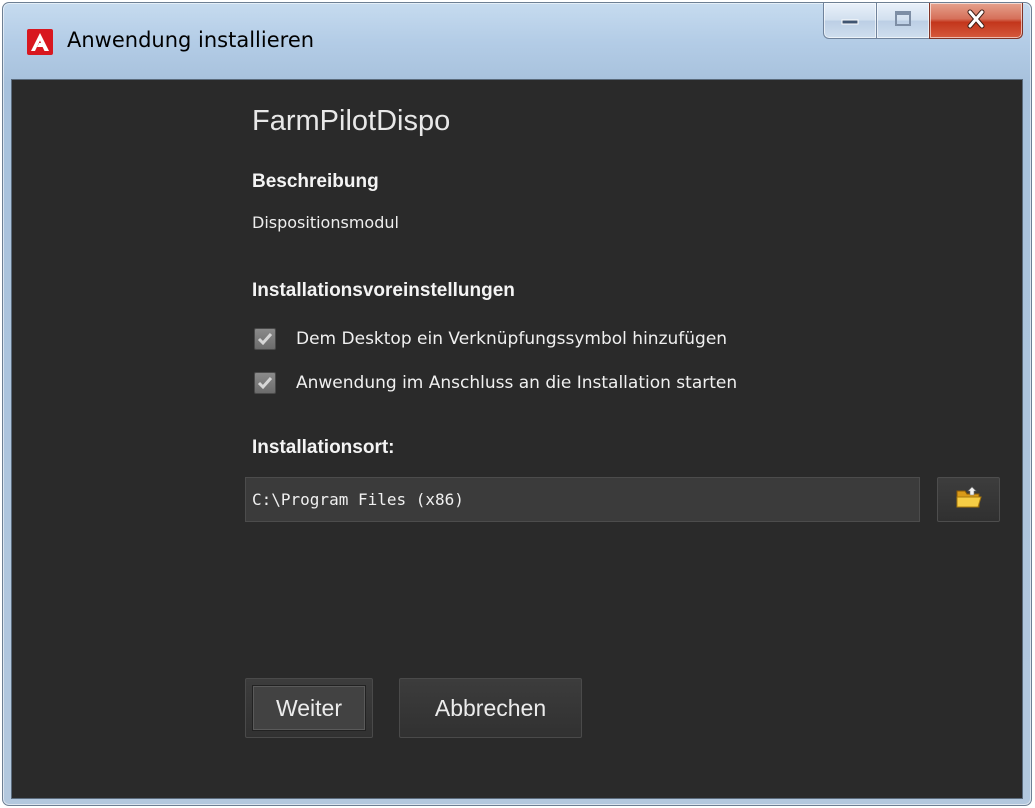  I want to click on maximize-button, so click(902, 21).